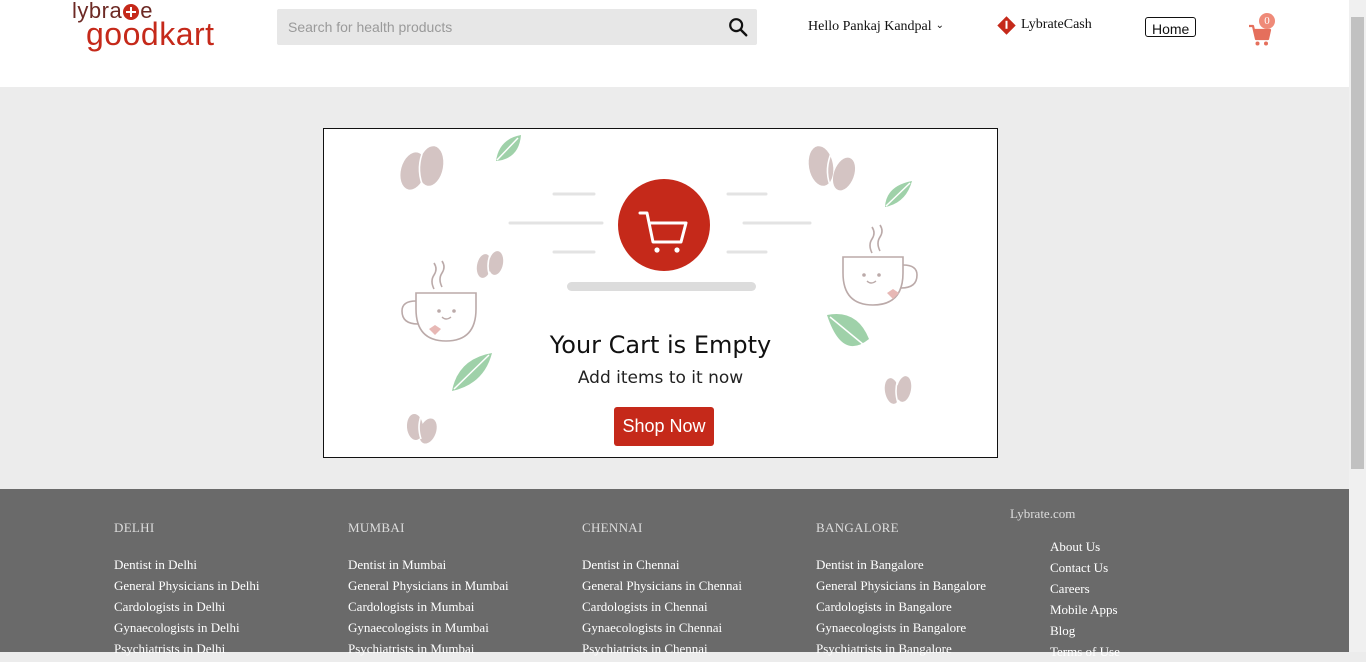  I want to click on footer-link: General Physicians in Mumbai, so click(428, 585).